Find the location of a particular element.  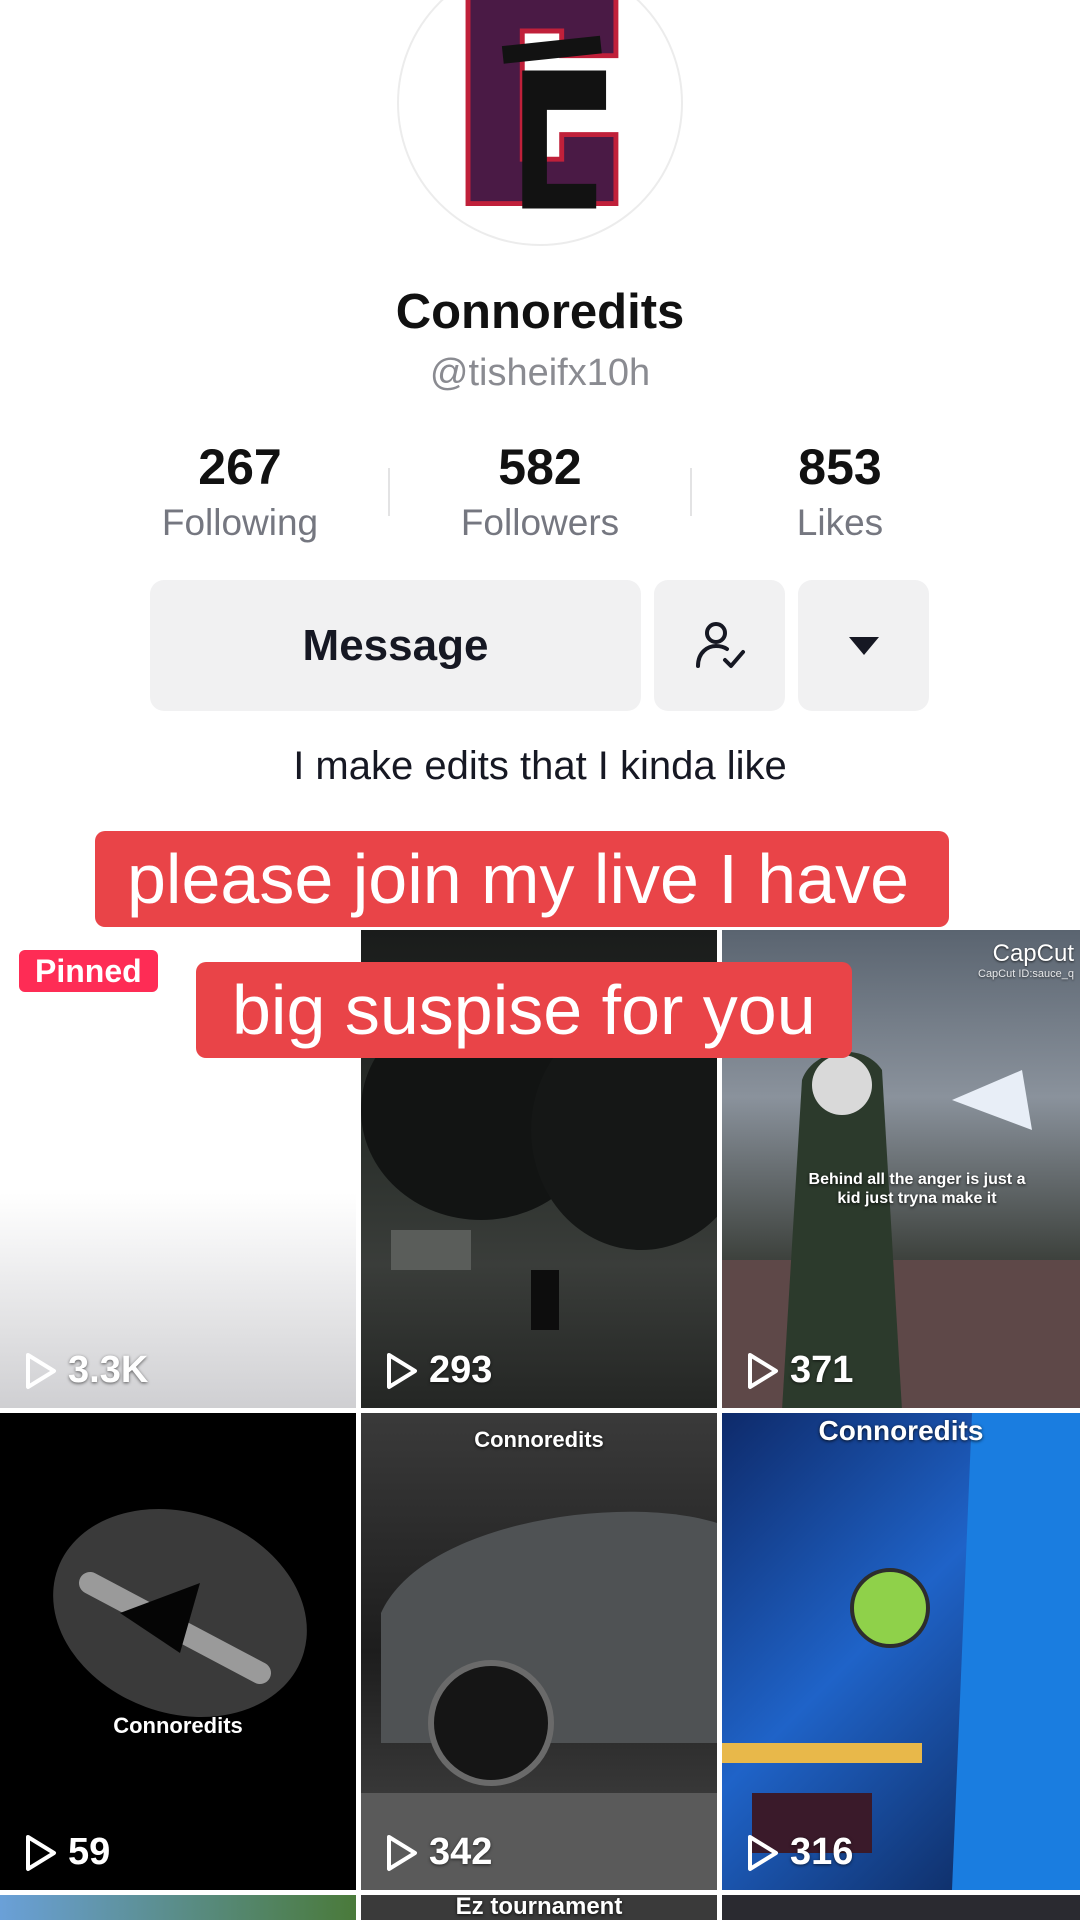

sticker-text-line-2: big suspise for you is located at coordinates (524, 1010).